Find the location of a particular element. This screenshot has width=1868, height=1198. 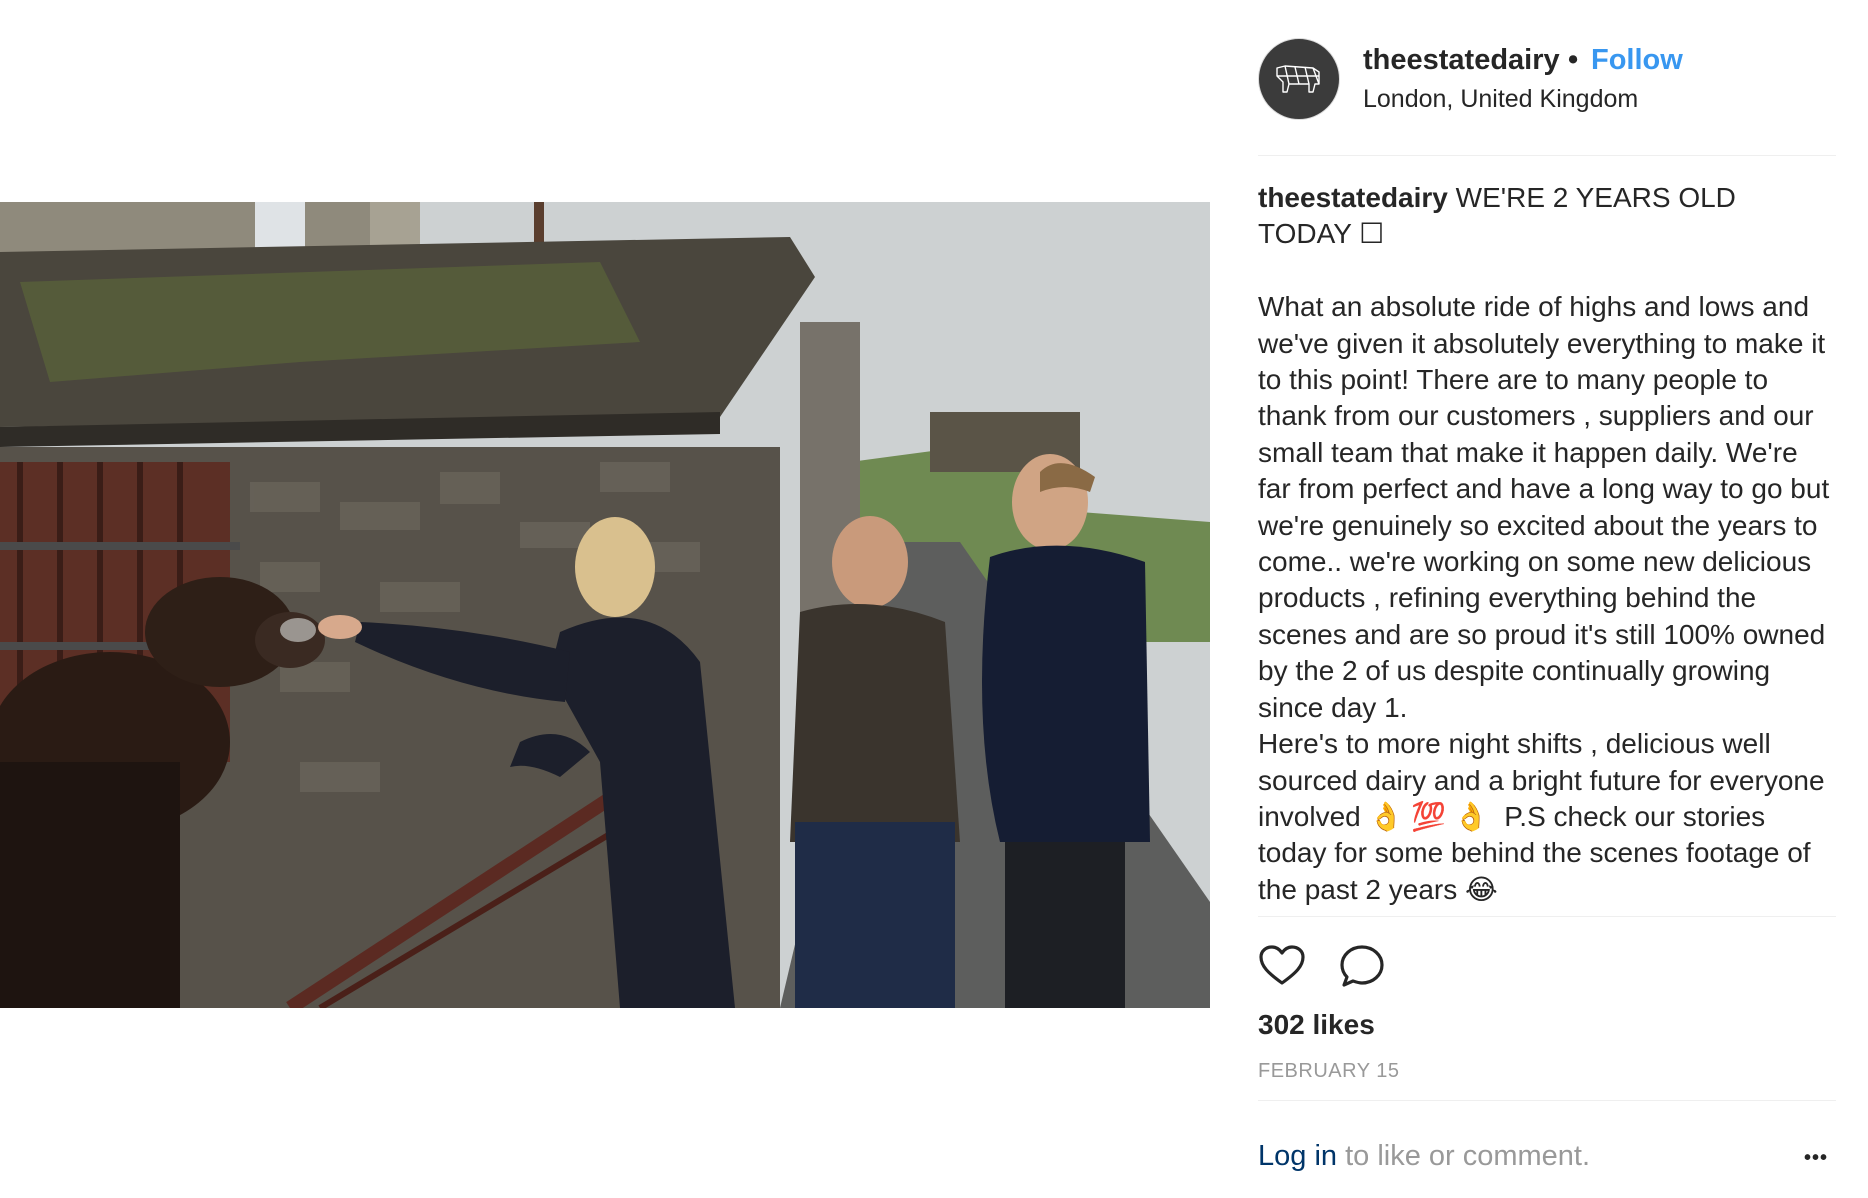

comment-icon is located at coordinates (1362, 966).